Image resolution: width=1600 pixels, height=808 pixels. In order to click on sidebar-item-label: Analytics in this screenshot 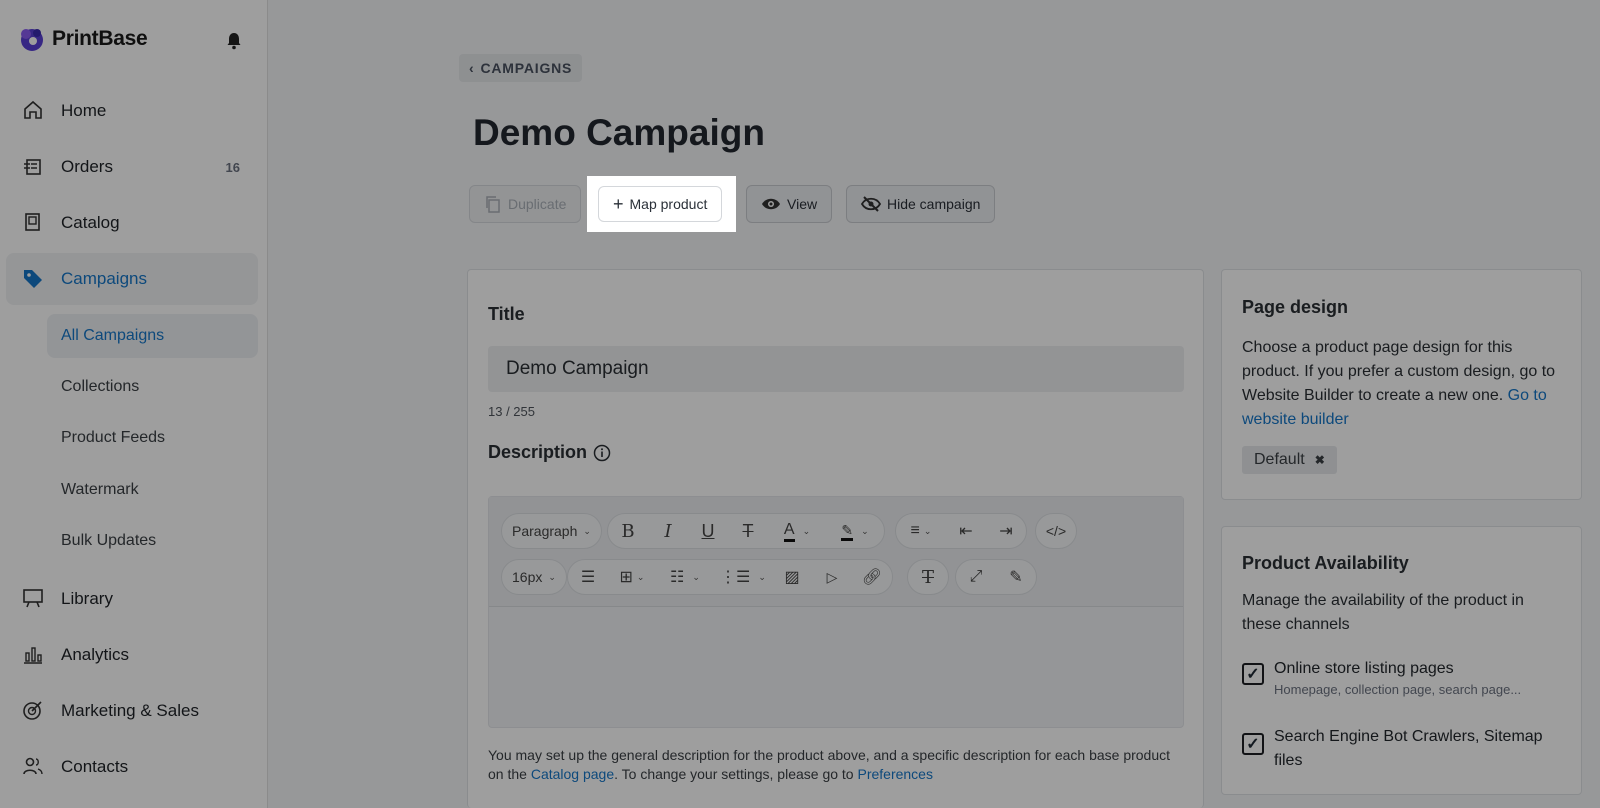, I will do `click(95, 654)`.